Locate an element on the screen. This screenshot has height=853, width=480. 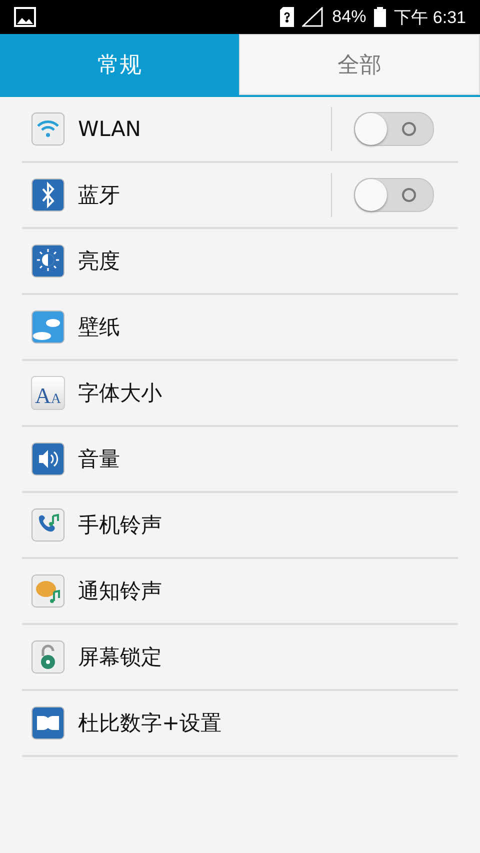
phone-music-icon is located at coordinates (48, 525).